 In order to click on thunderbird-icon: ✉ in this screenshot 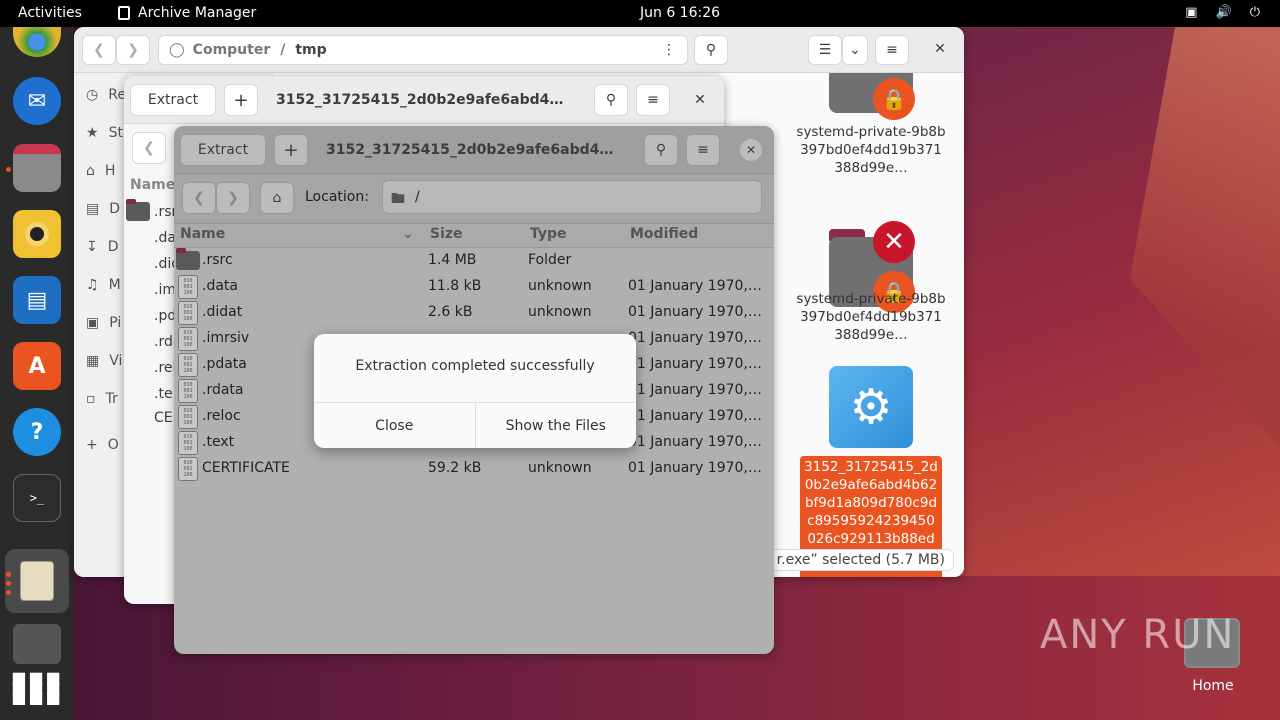, I will do `click(37, 101)`.